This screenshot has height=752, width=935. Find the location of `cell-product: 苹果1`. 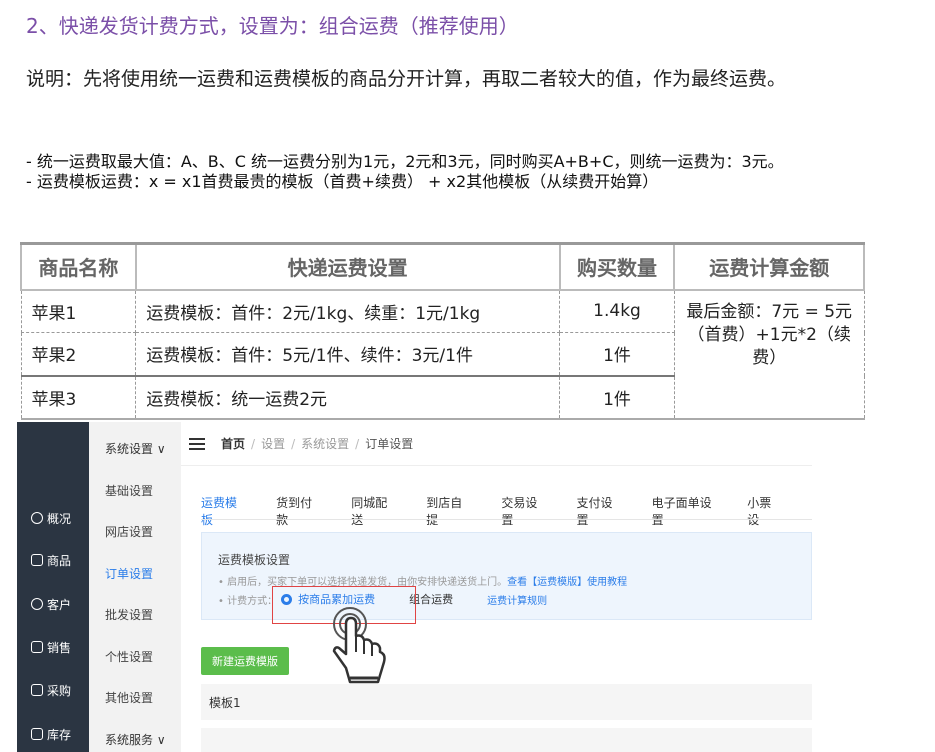

cell-product: 苹果1 is located at coordinates (78, 310).